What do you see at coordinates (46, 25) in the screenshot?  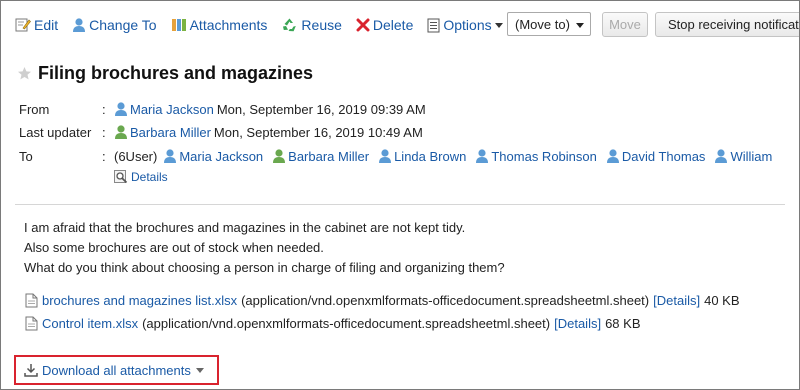 I see `edit-label: Edit` at bounding box center [46, 25].